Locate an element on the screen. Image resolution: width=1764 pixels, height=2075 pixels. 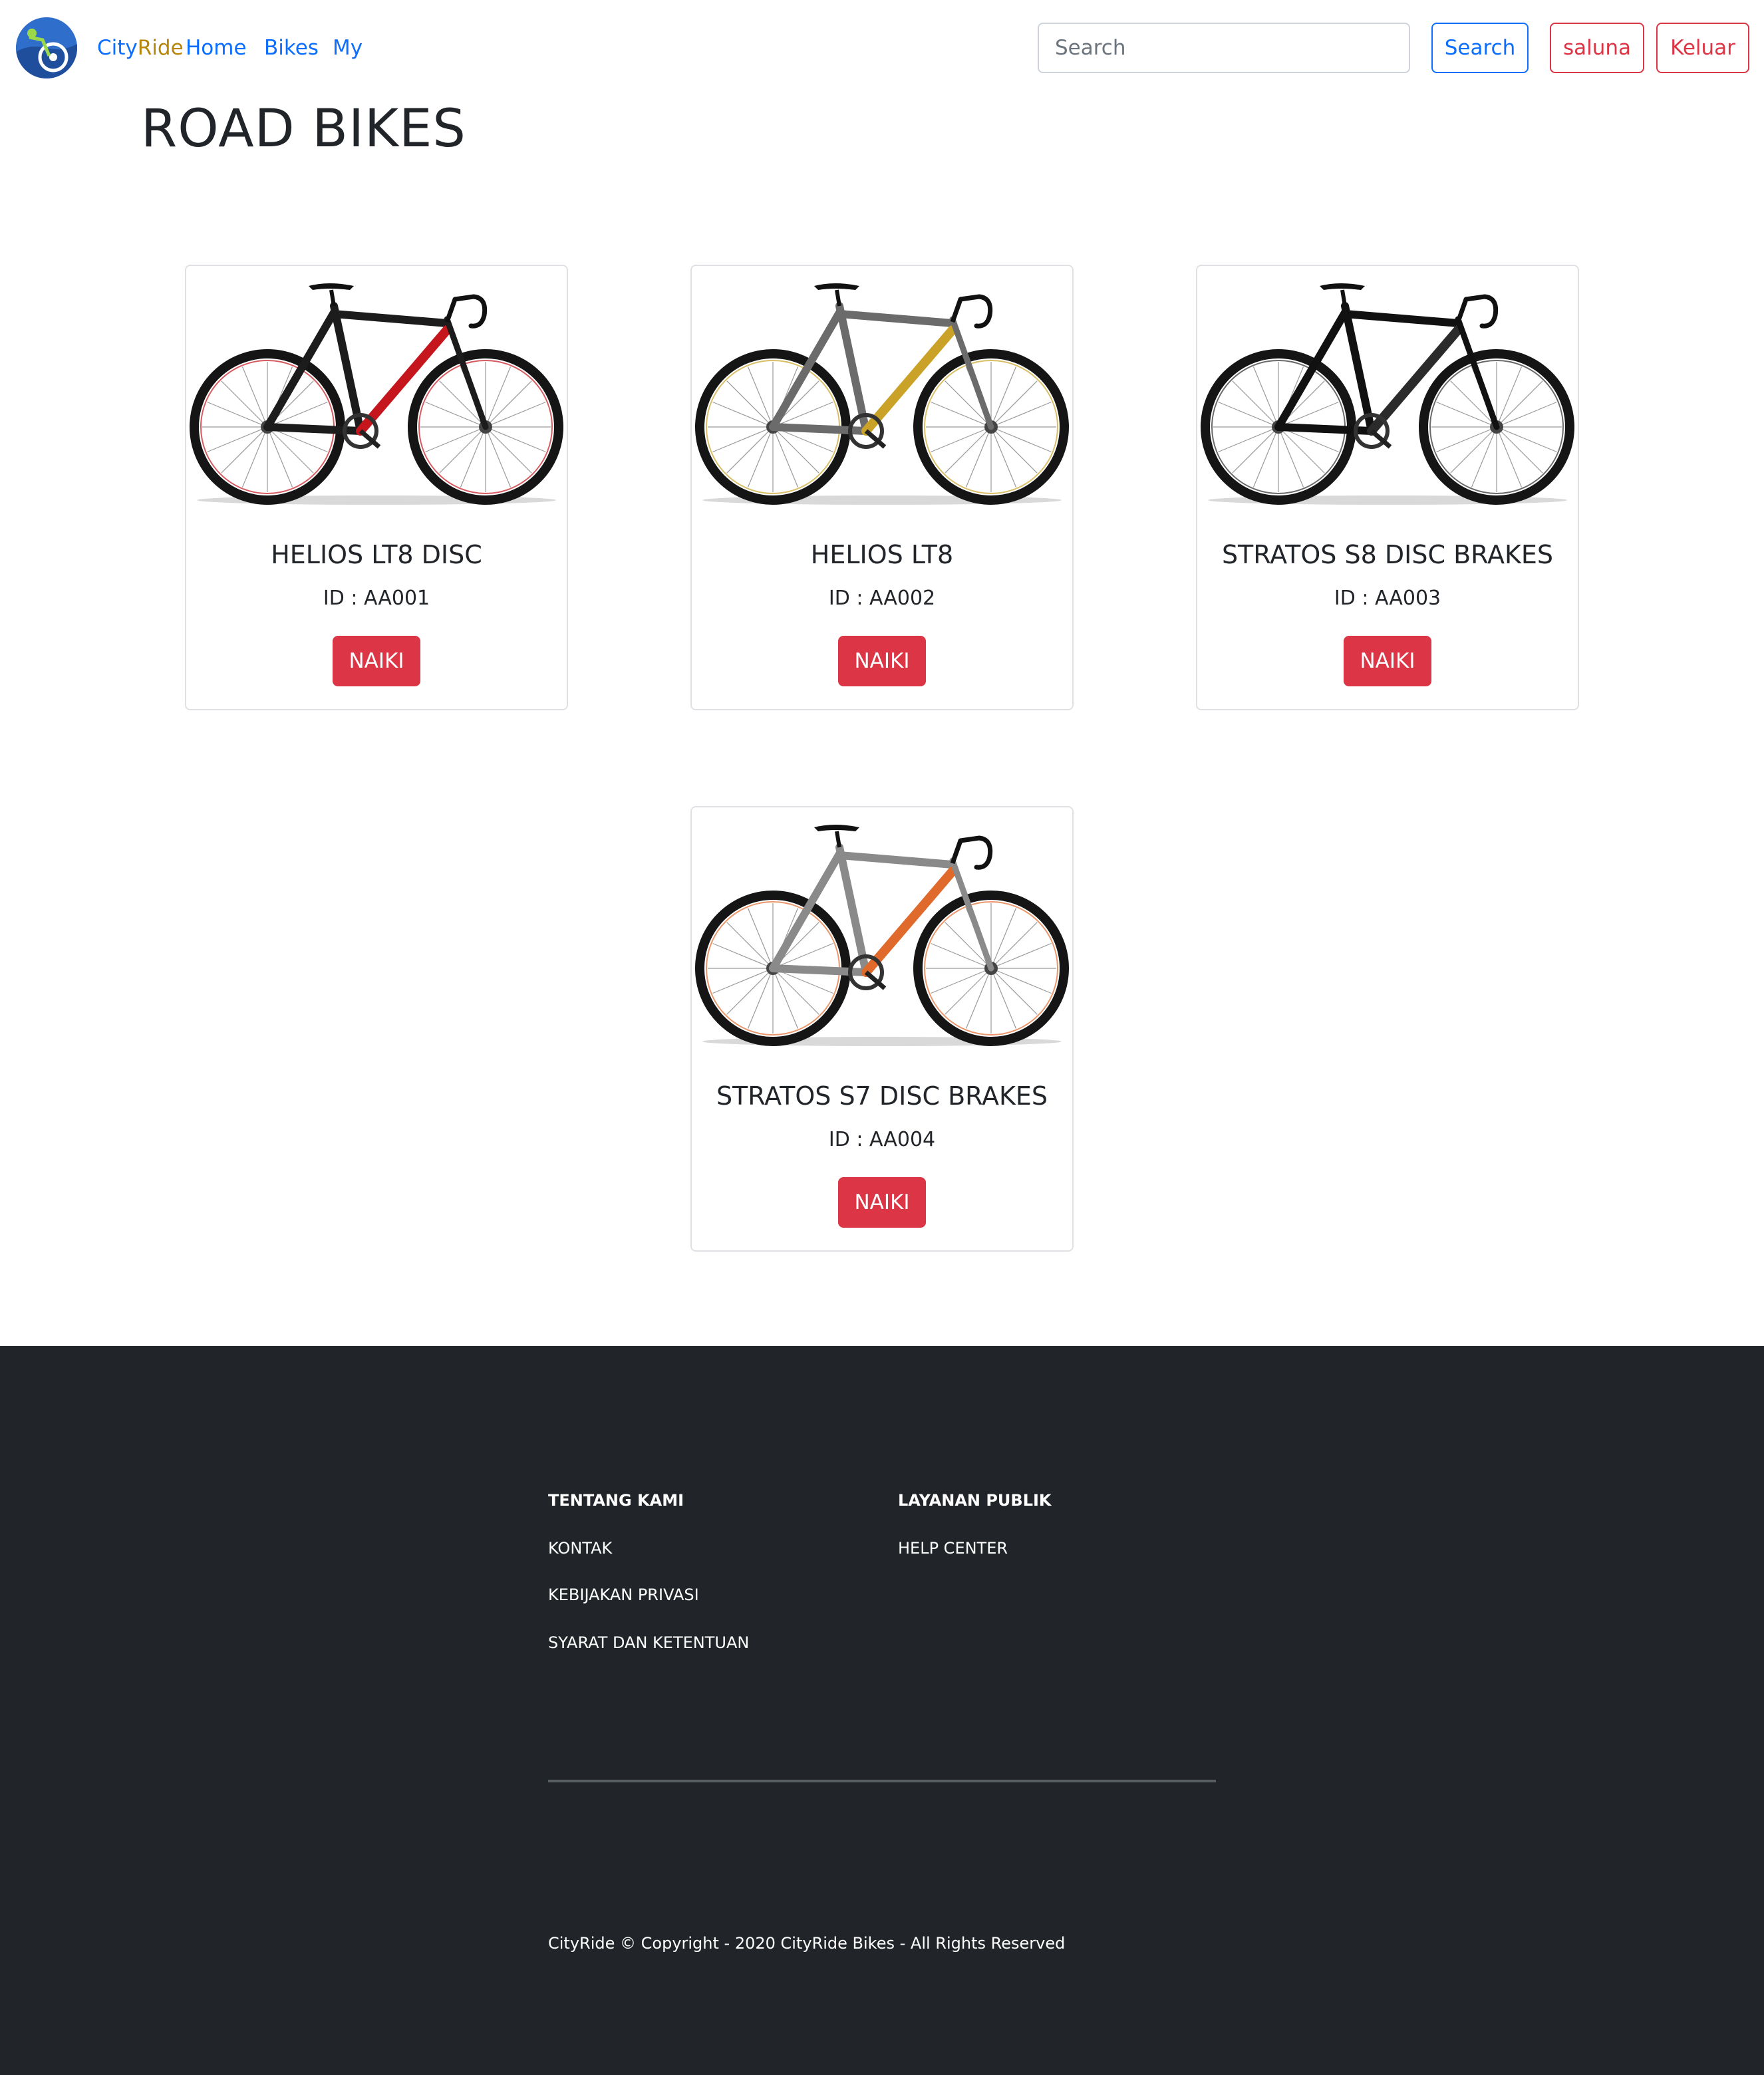
bike-card: HELIOS LT8 ID : AA002 NAIKI is located at coordinates (882, 487).